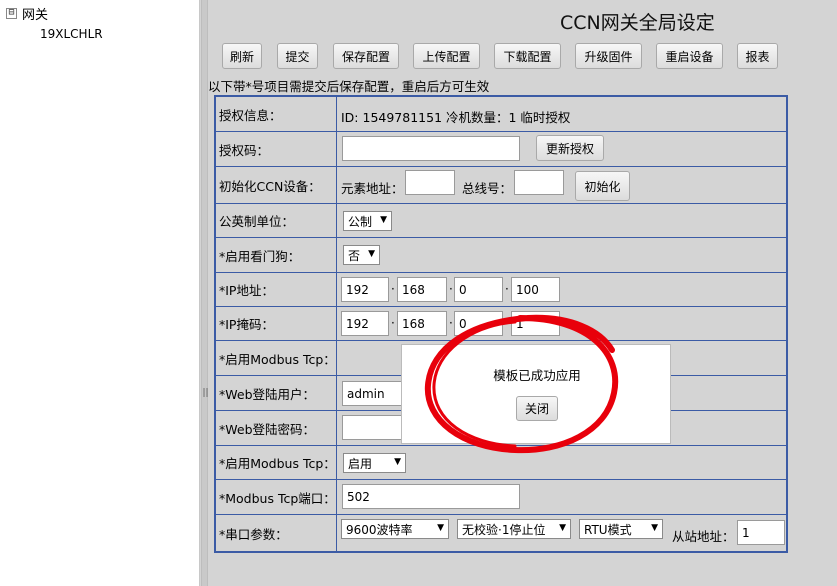  What do you see at coordinates (35, 13) in the screenshot?
I see `tree-node-gateway-label: 网关` at bounding box center [35, 13].